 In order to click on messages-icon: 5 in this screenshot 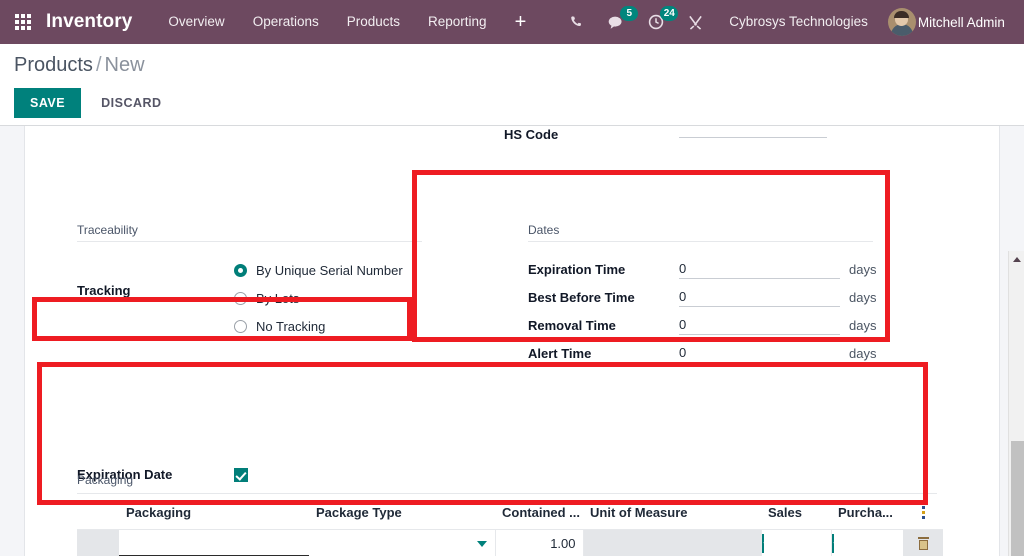, I will do `click(617, 22)`.